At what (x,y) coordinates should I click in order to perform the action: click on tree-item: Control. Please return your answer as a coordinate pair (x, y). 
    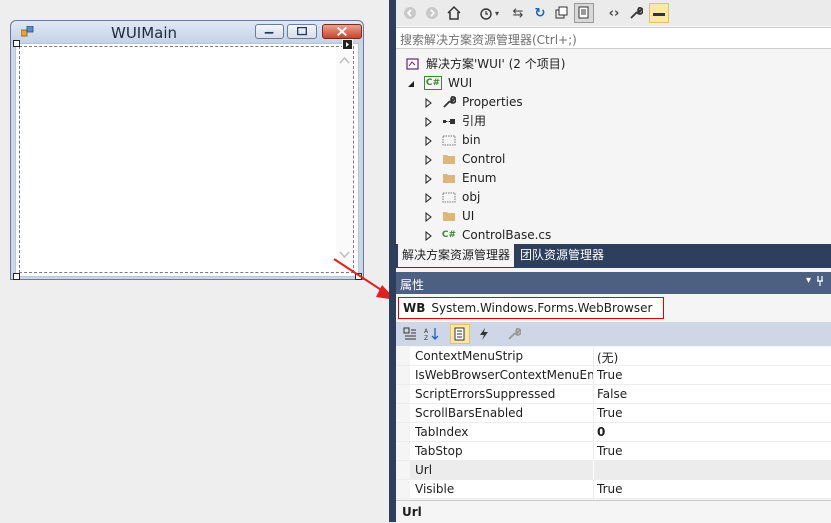
    Looking at the image, I should click on (464, 158).